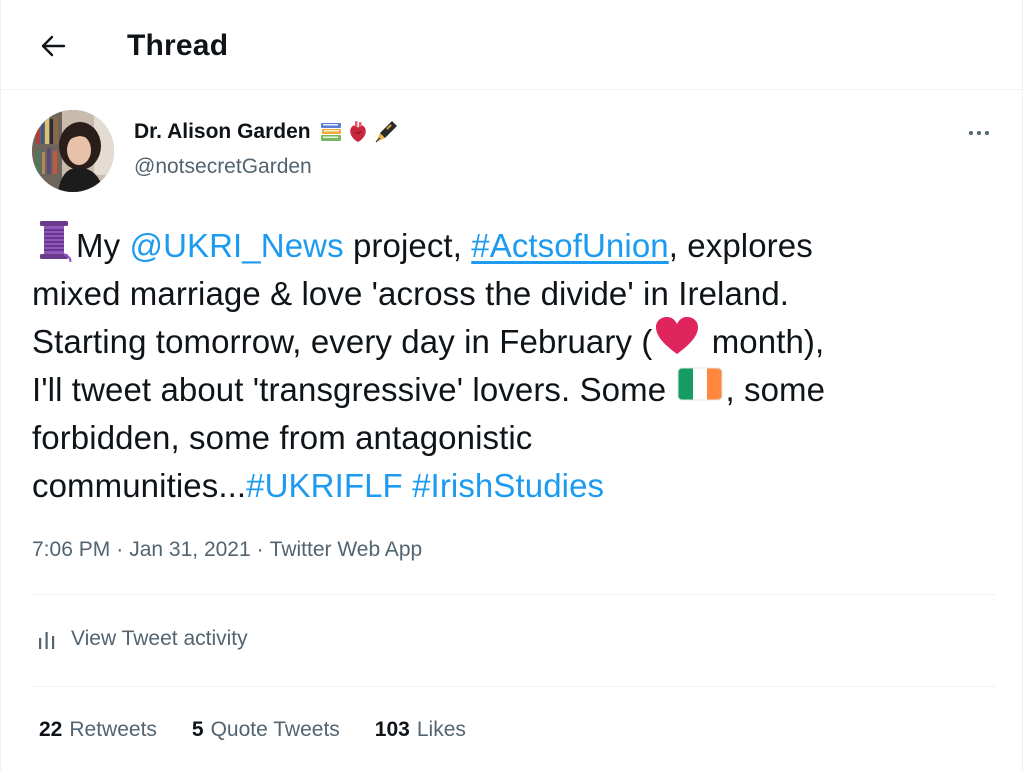  Describe the element at coordinates (282, 437) in the screenshot. I see `tweet-text-segment: forbidden, some from antagonistic` at that location.